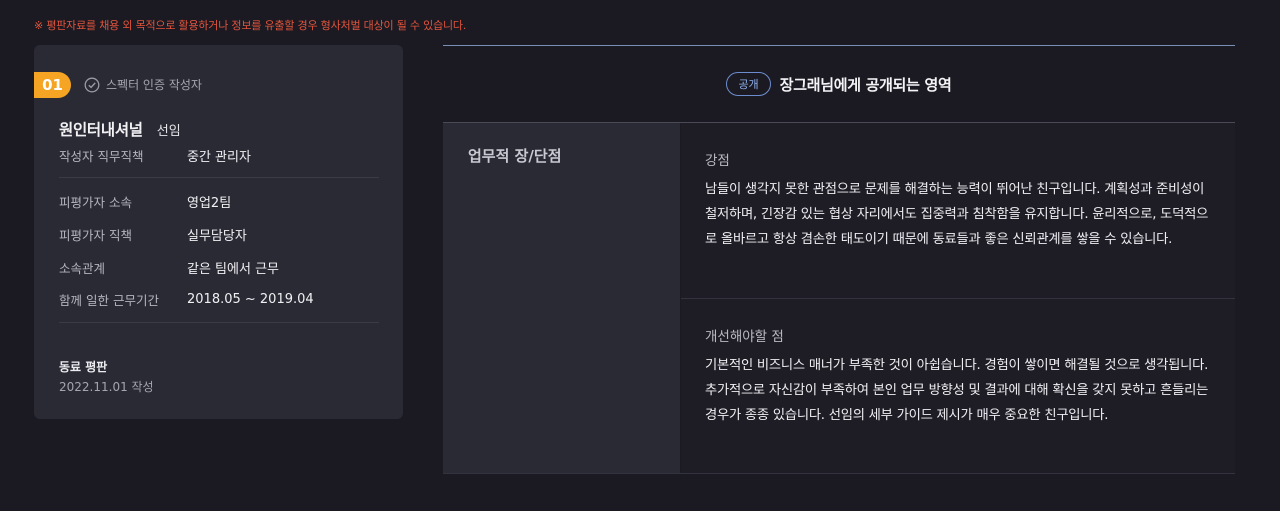 The image size is (1280, 511). I want to click on info-row: 소속관계 같은 팀에서 근무, so click(169, 267).